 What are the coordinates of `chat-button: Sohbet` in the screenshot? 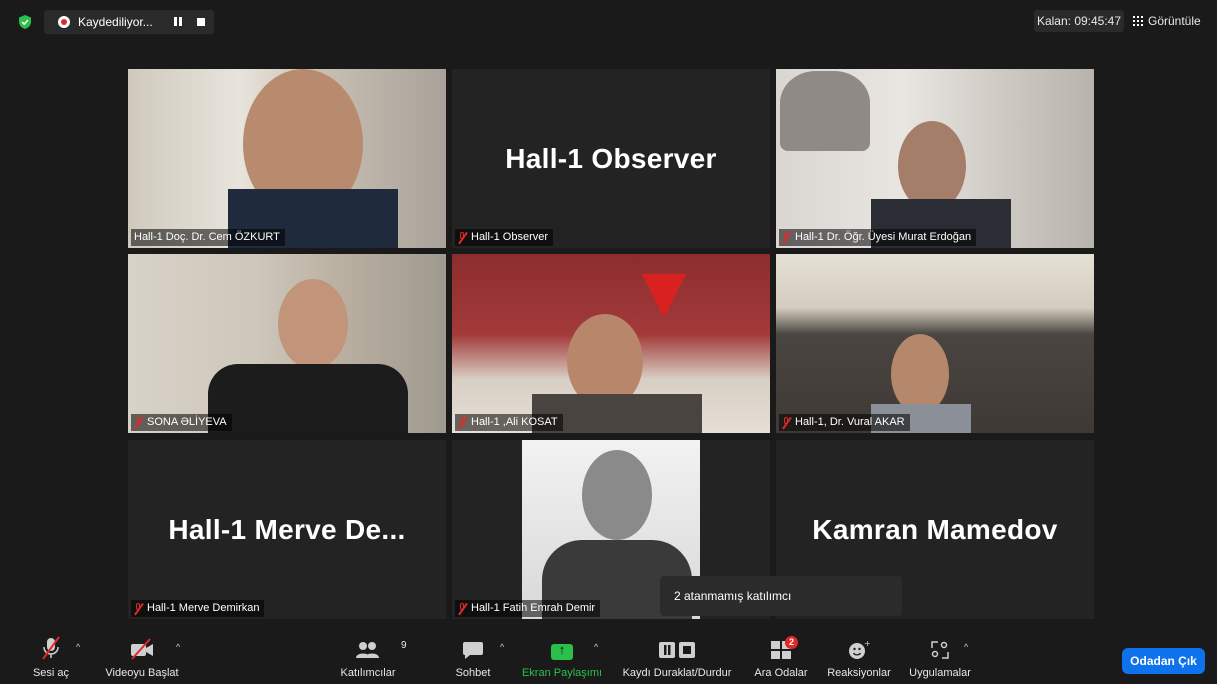 It's located at (473, 658).